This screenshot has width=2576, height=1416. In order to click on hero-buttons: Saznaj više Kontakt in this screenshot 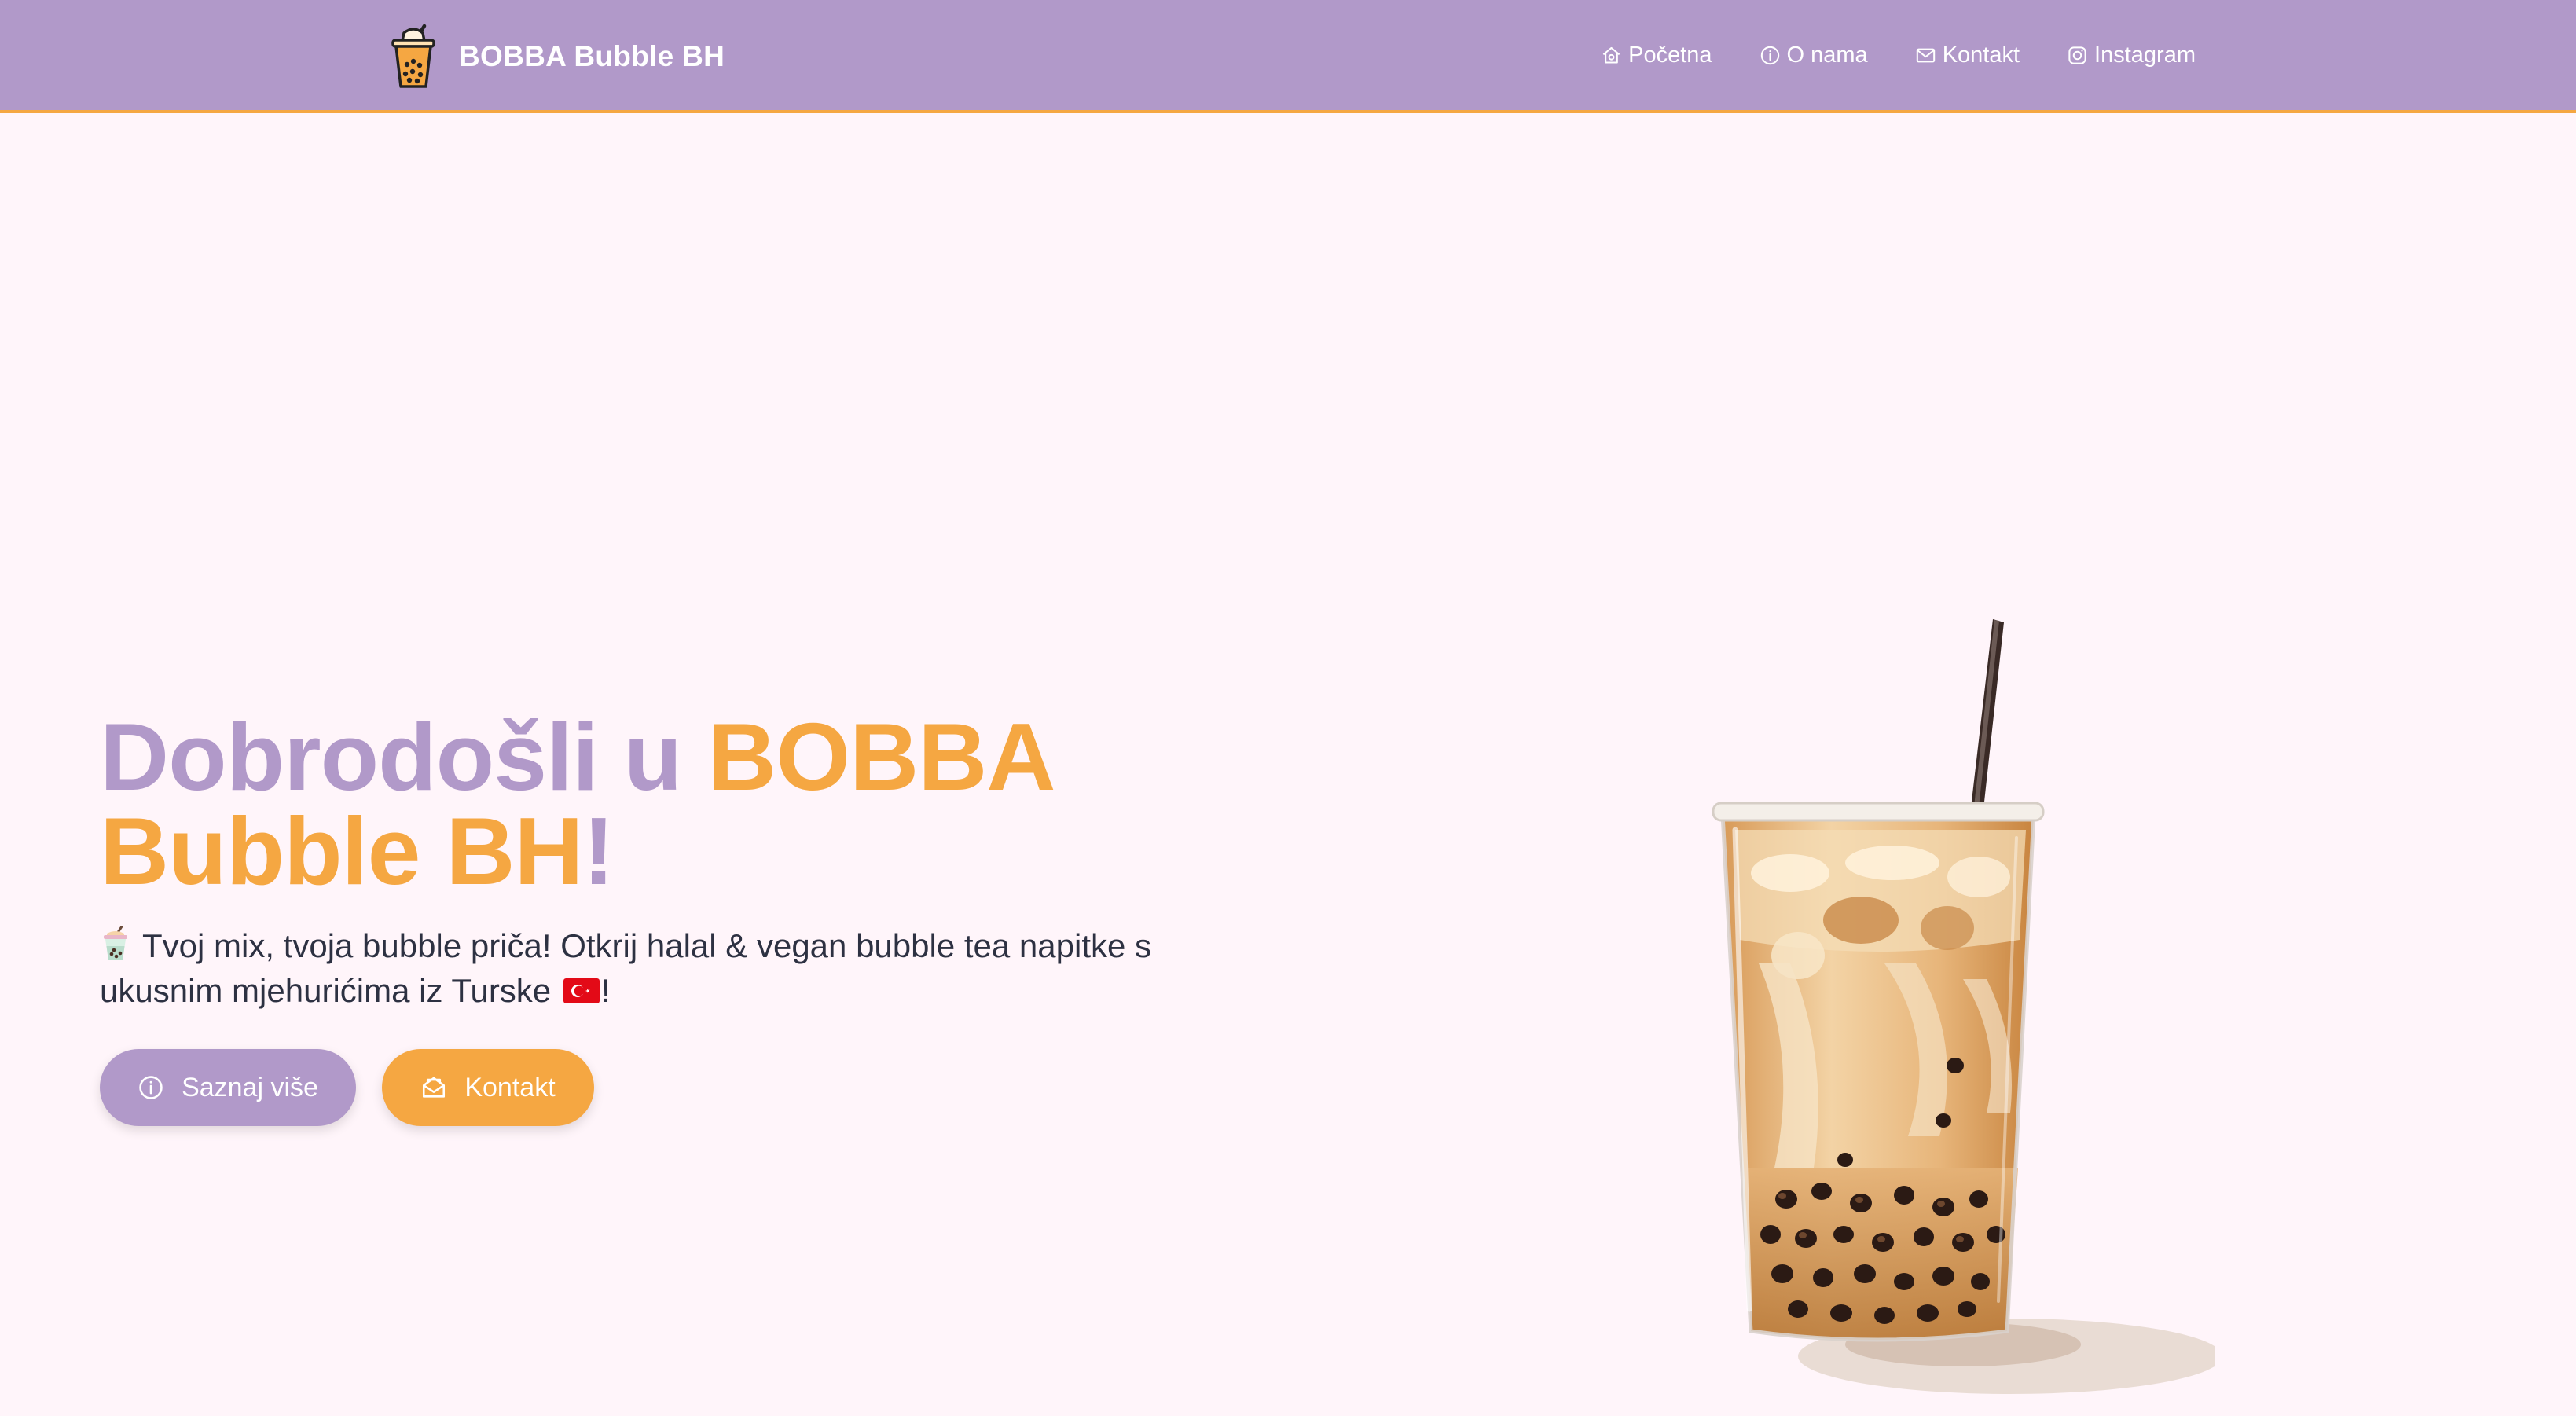, I will do `click(347, 1087)`.